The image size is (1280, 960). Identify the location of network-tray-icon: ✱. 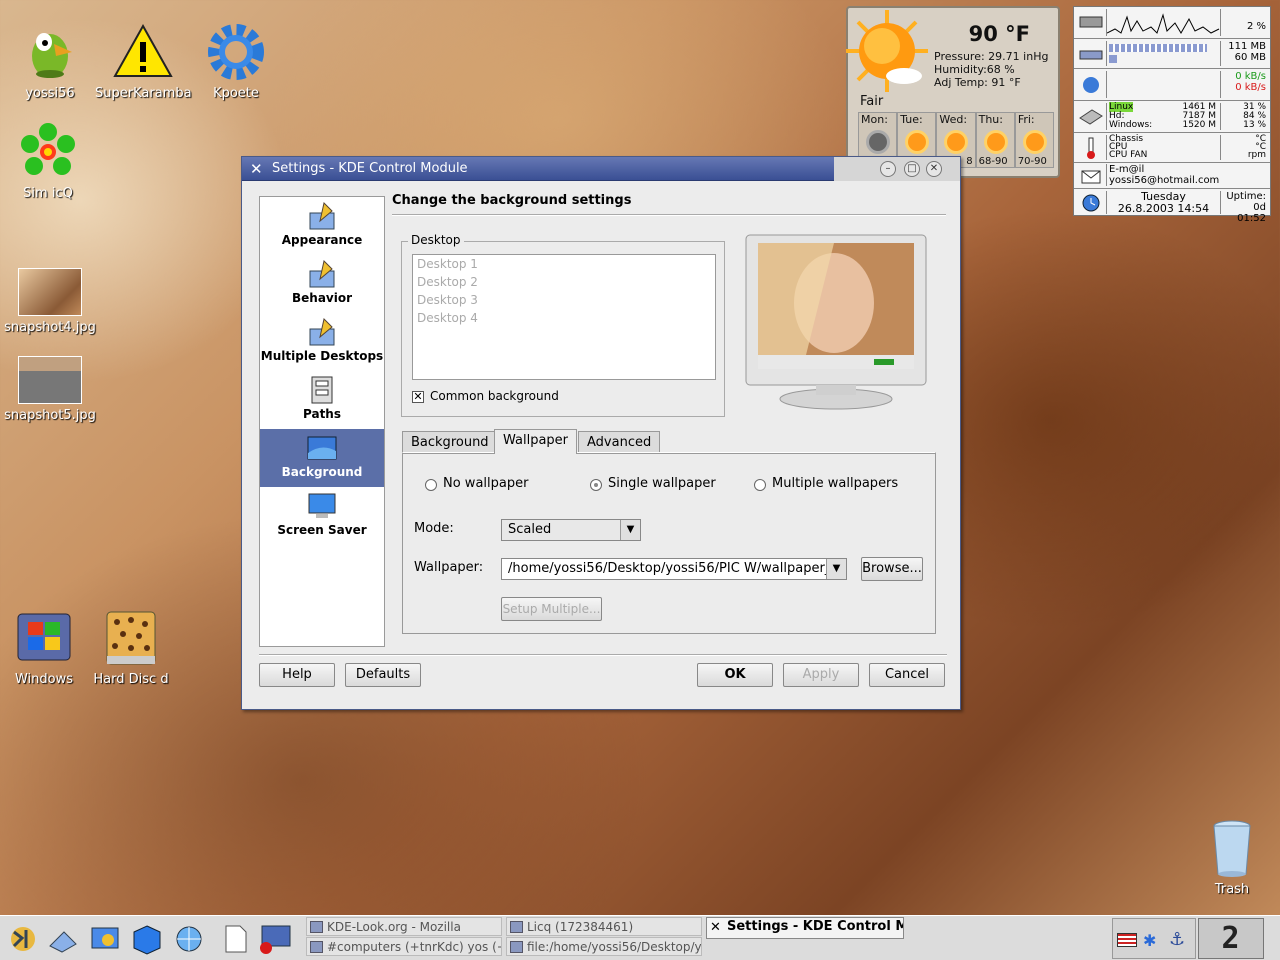
(1149, 940).